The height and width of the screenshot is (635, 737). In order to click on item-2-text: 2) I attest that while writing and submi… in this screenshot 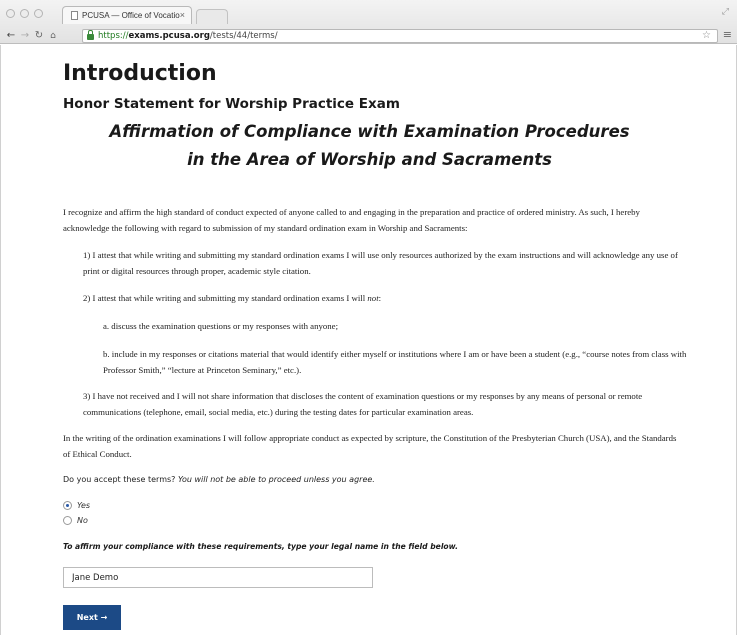, I will do `click(225, 298)`.